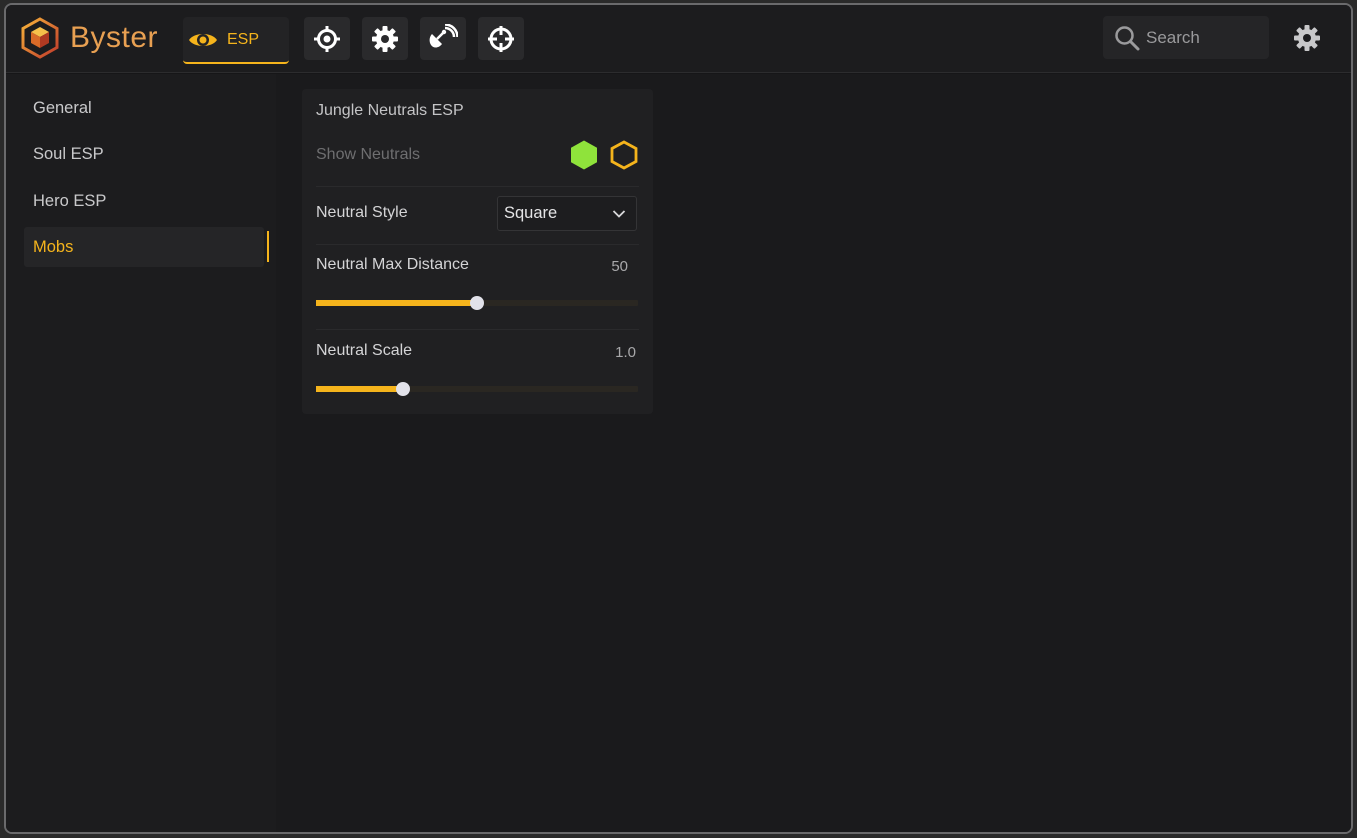 This screenshot has height=838, width=1357. I want to click on tab-target, so click(327, 38).